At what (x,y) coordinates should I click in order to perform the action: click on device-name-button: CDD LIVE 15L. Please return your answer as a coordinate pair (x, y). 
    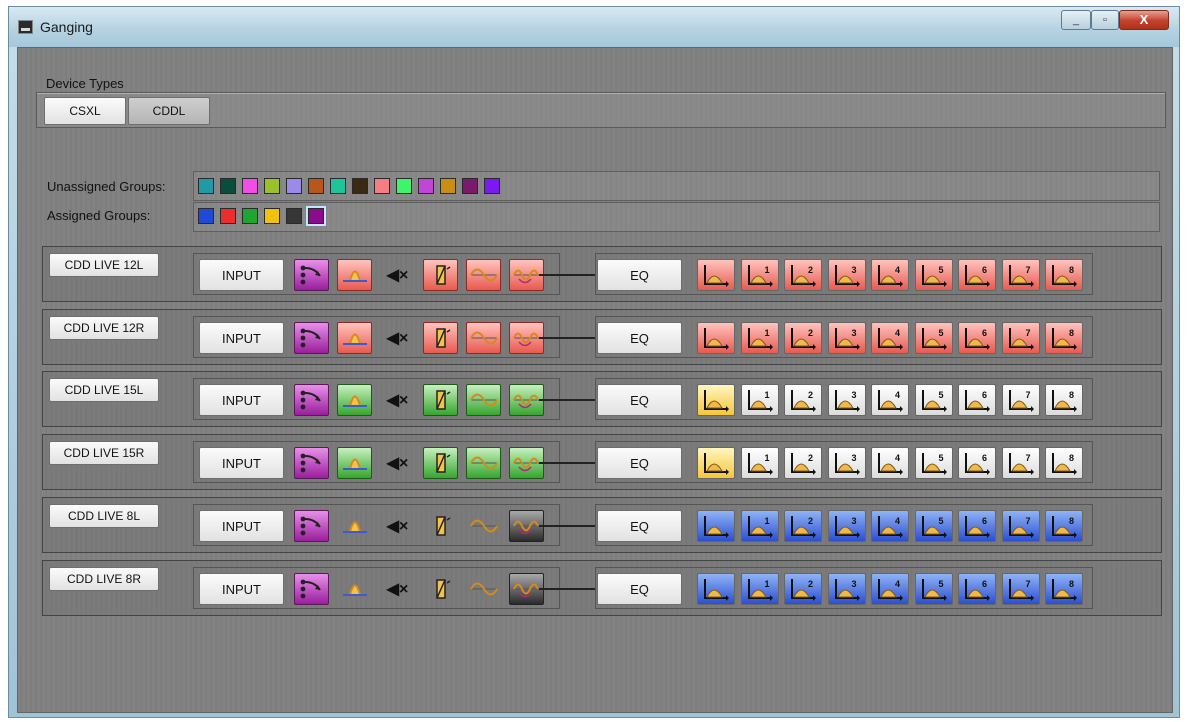
    Looking at the image, I should click on (104, 390).